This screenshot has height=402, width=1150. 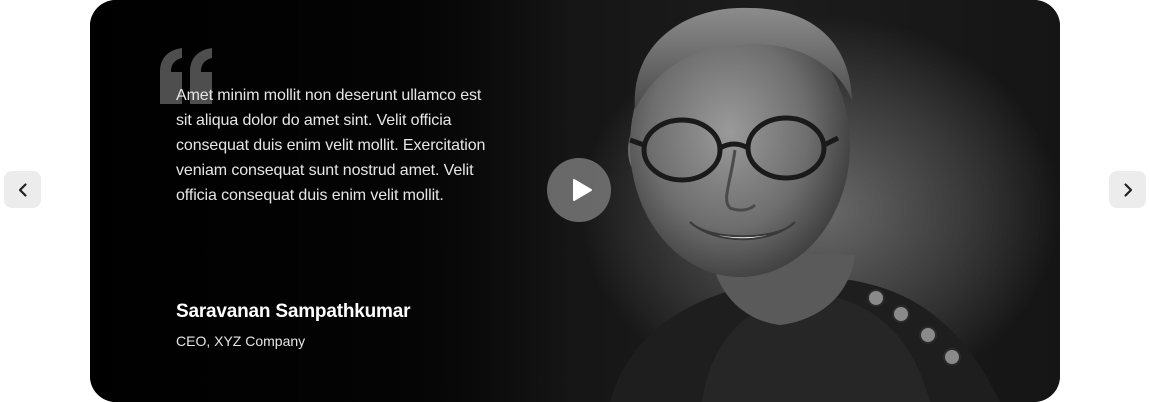 I want to click on chevron-left-icon, so click(x=22, y=189).